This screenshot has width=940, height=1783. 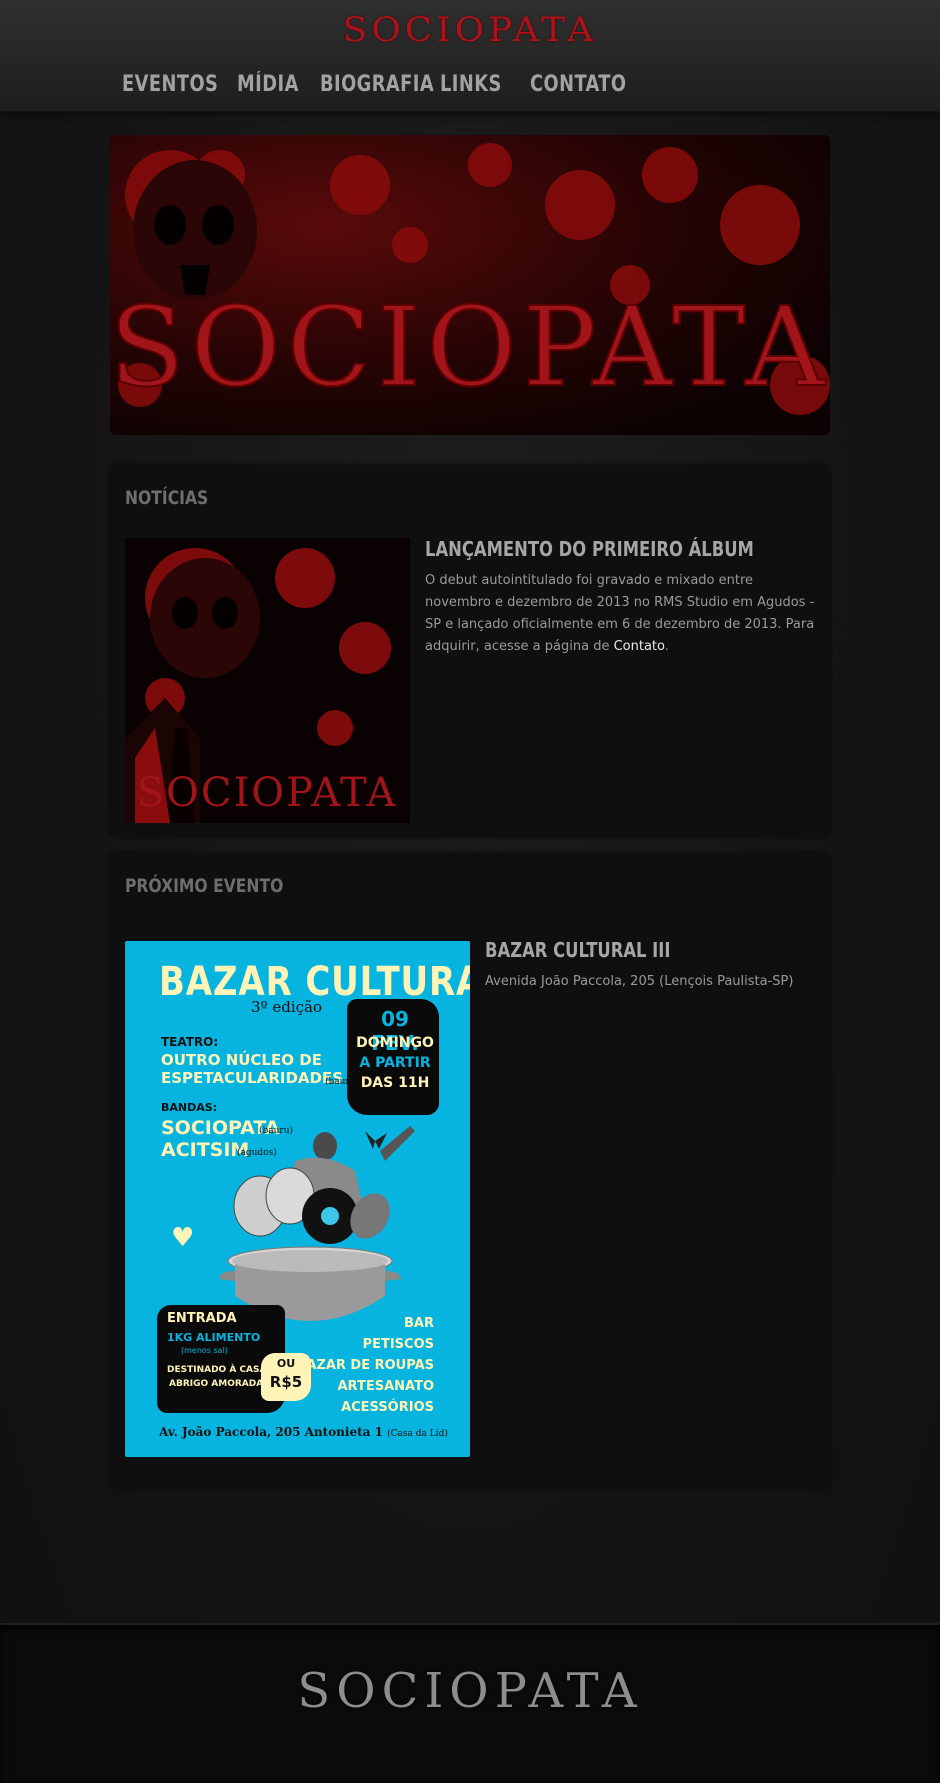 What do you see at coordinates (398, 1344) in the screenshot?
I see `poster-extra-2: PETISCOS` at bounding box center [398, 1344].